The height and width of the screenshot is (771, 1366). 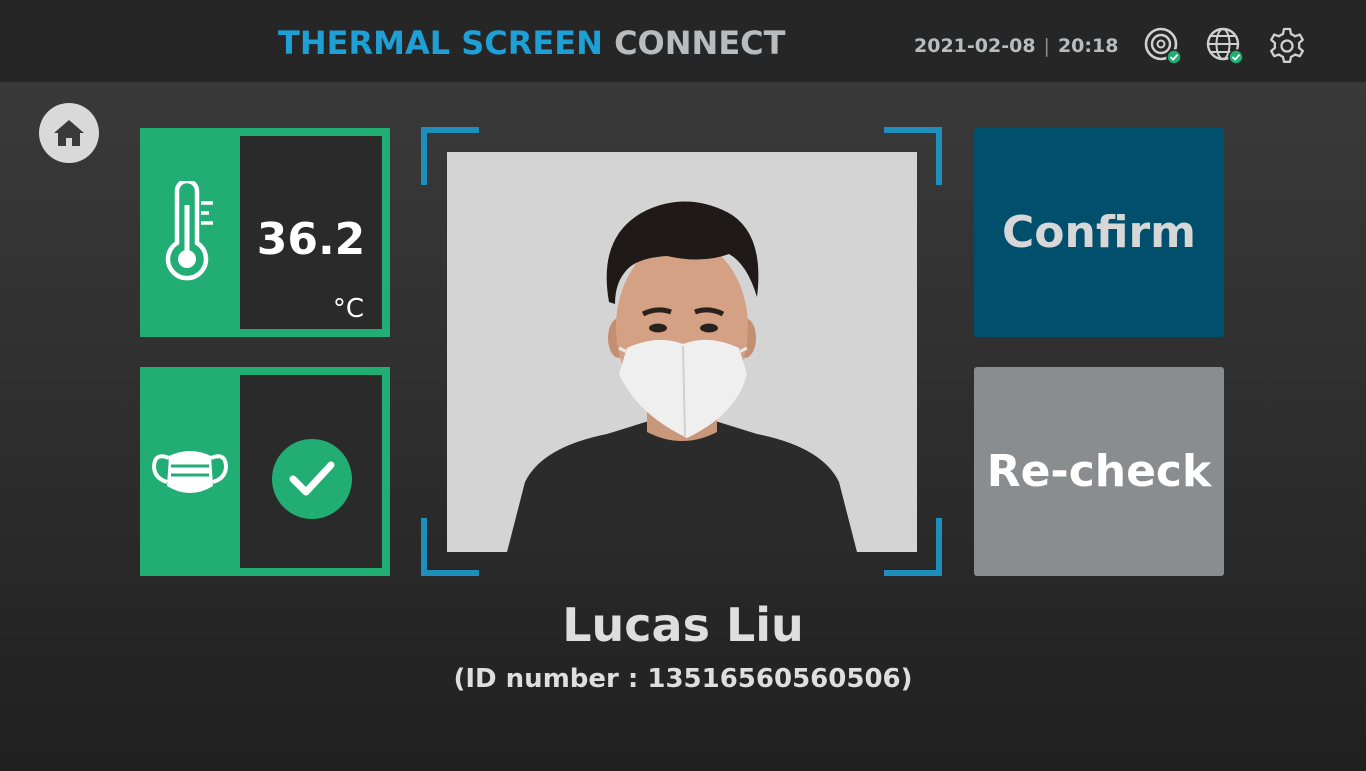 I want to click on temperature-icon-box, so click(x=190, y=232).